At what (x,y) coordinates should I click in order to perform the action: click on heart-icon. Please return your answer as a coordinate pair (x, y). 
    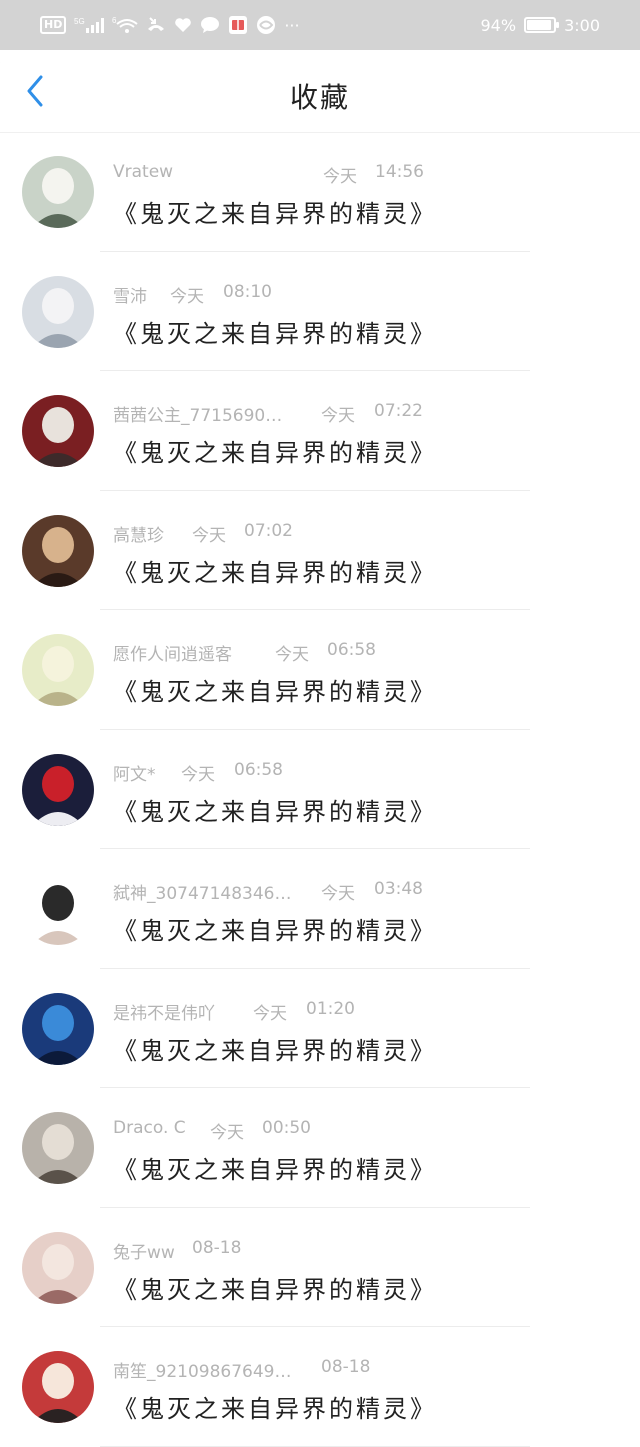
    Looking at the image, I should click on (183, 25).